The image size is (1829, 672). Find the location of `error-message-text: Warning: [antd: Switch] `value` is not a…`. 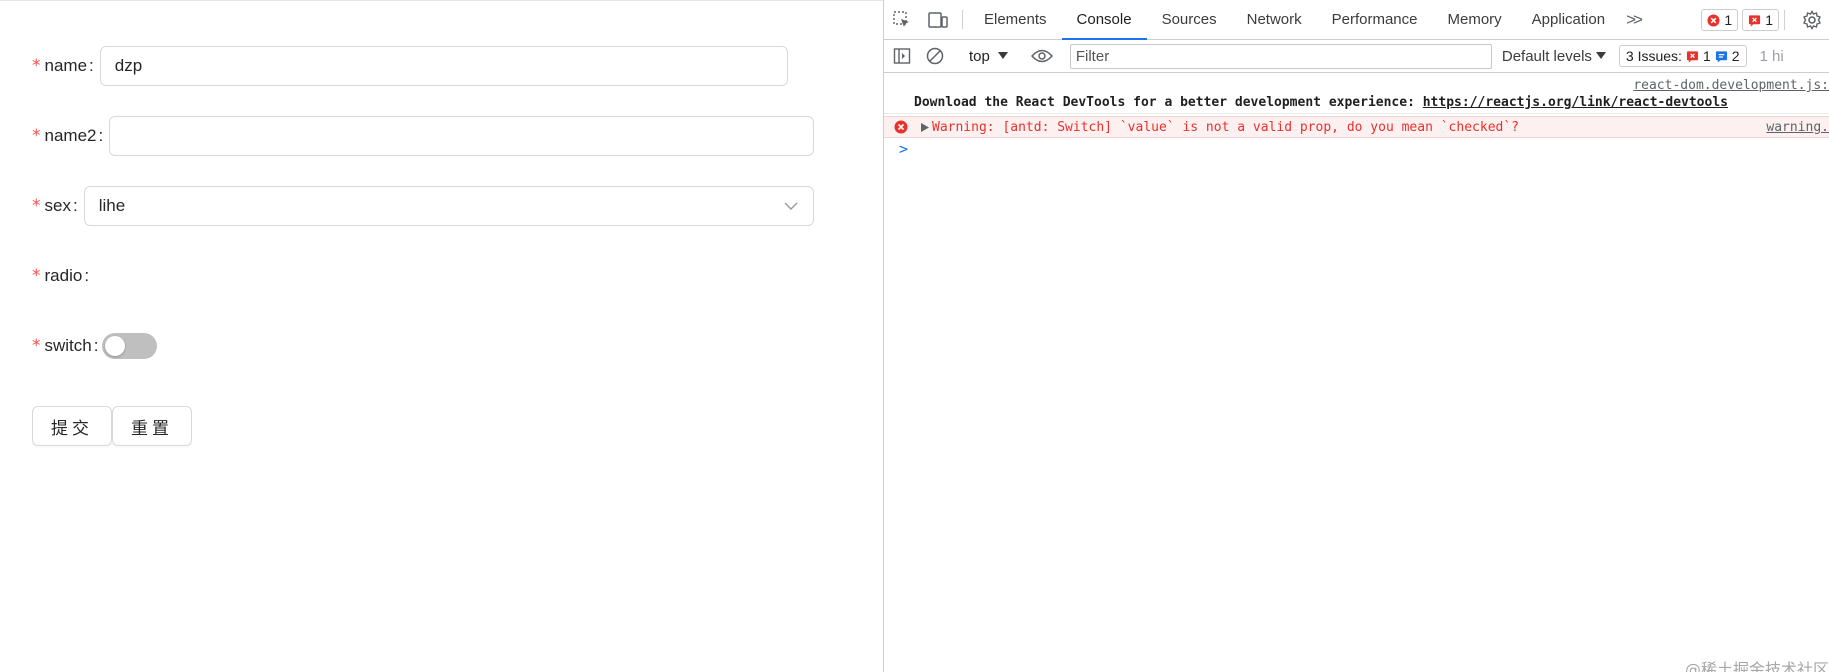

error-message-text: Warning: [antd: Switch] `value` is not a… is located at coordinates (1225, 127).